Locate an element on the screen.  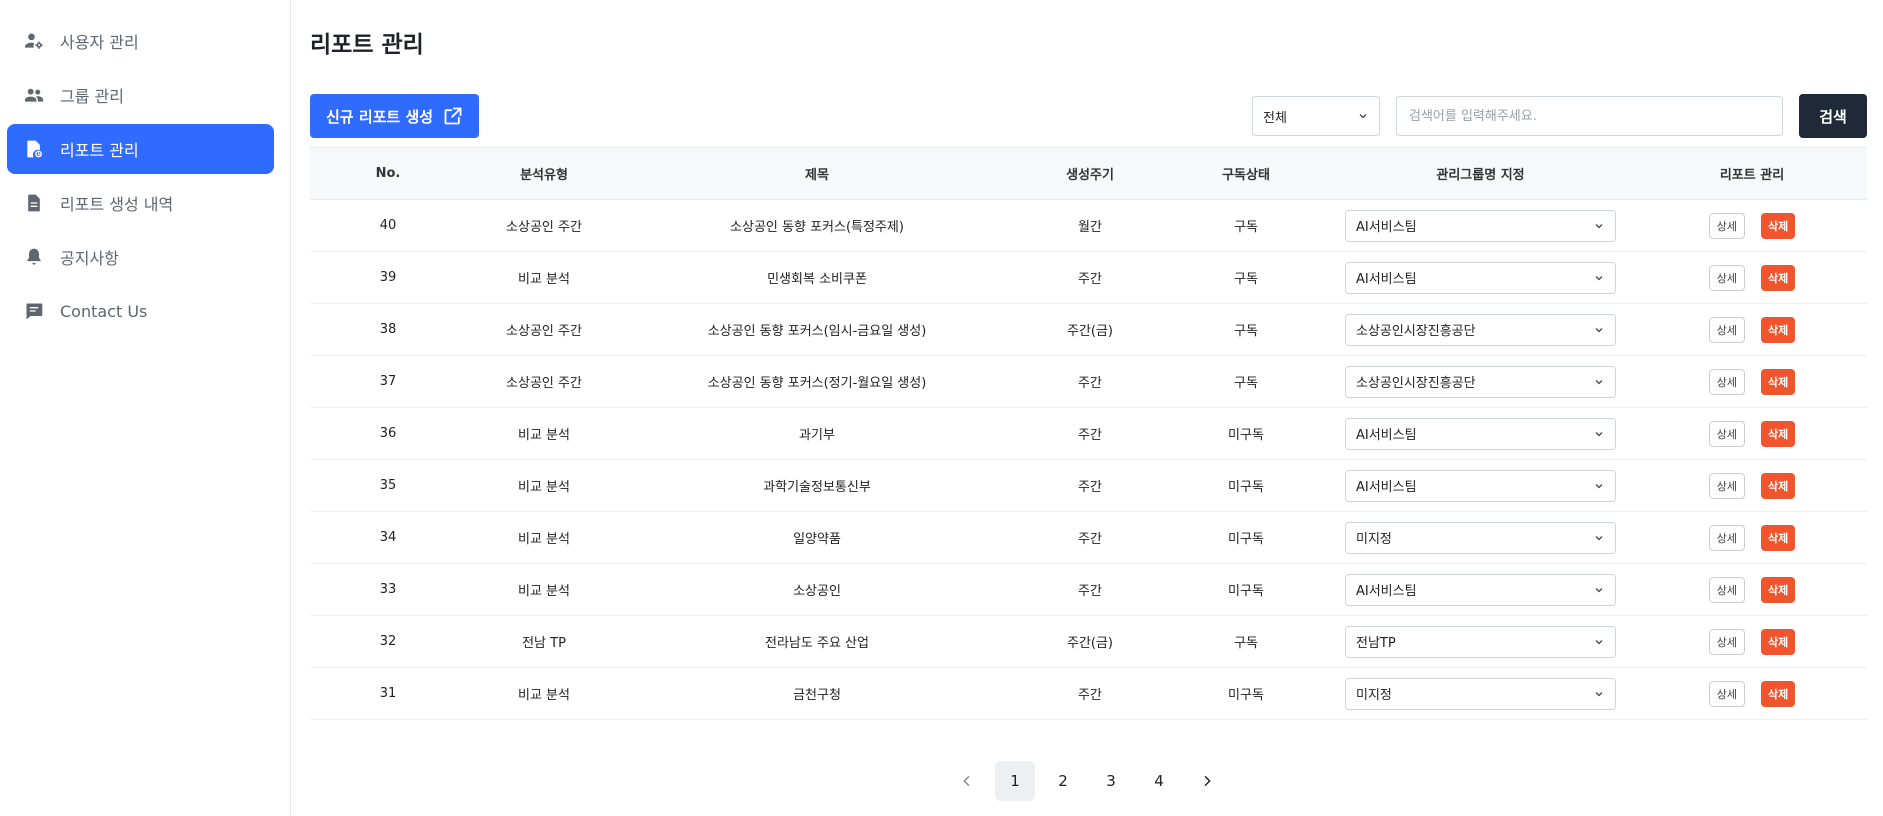
cell-title: 소상공인 동향 포커스(특정주제) is located at coordinates (817, 225).